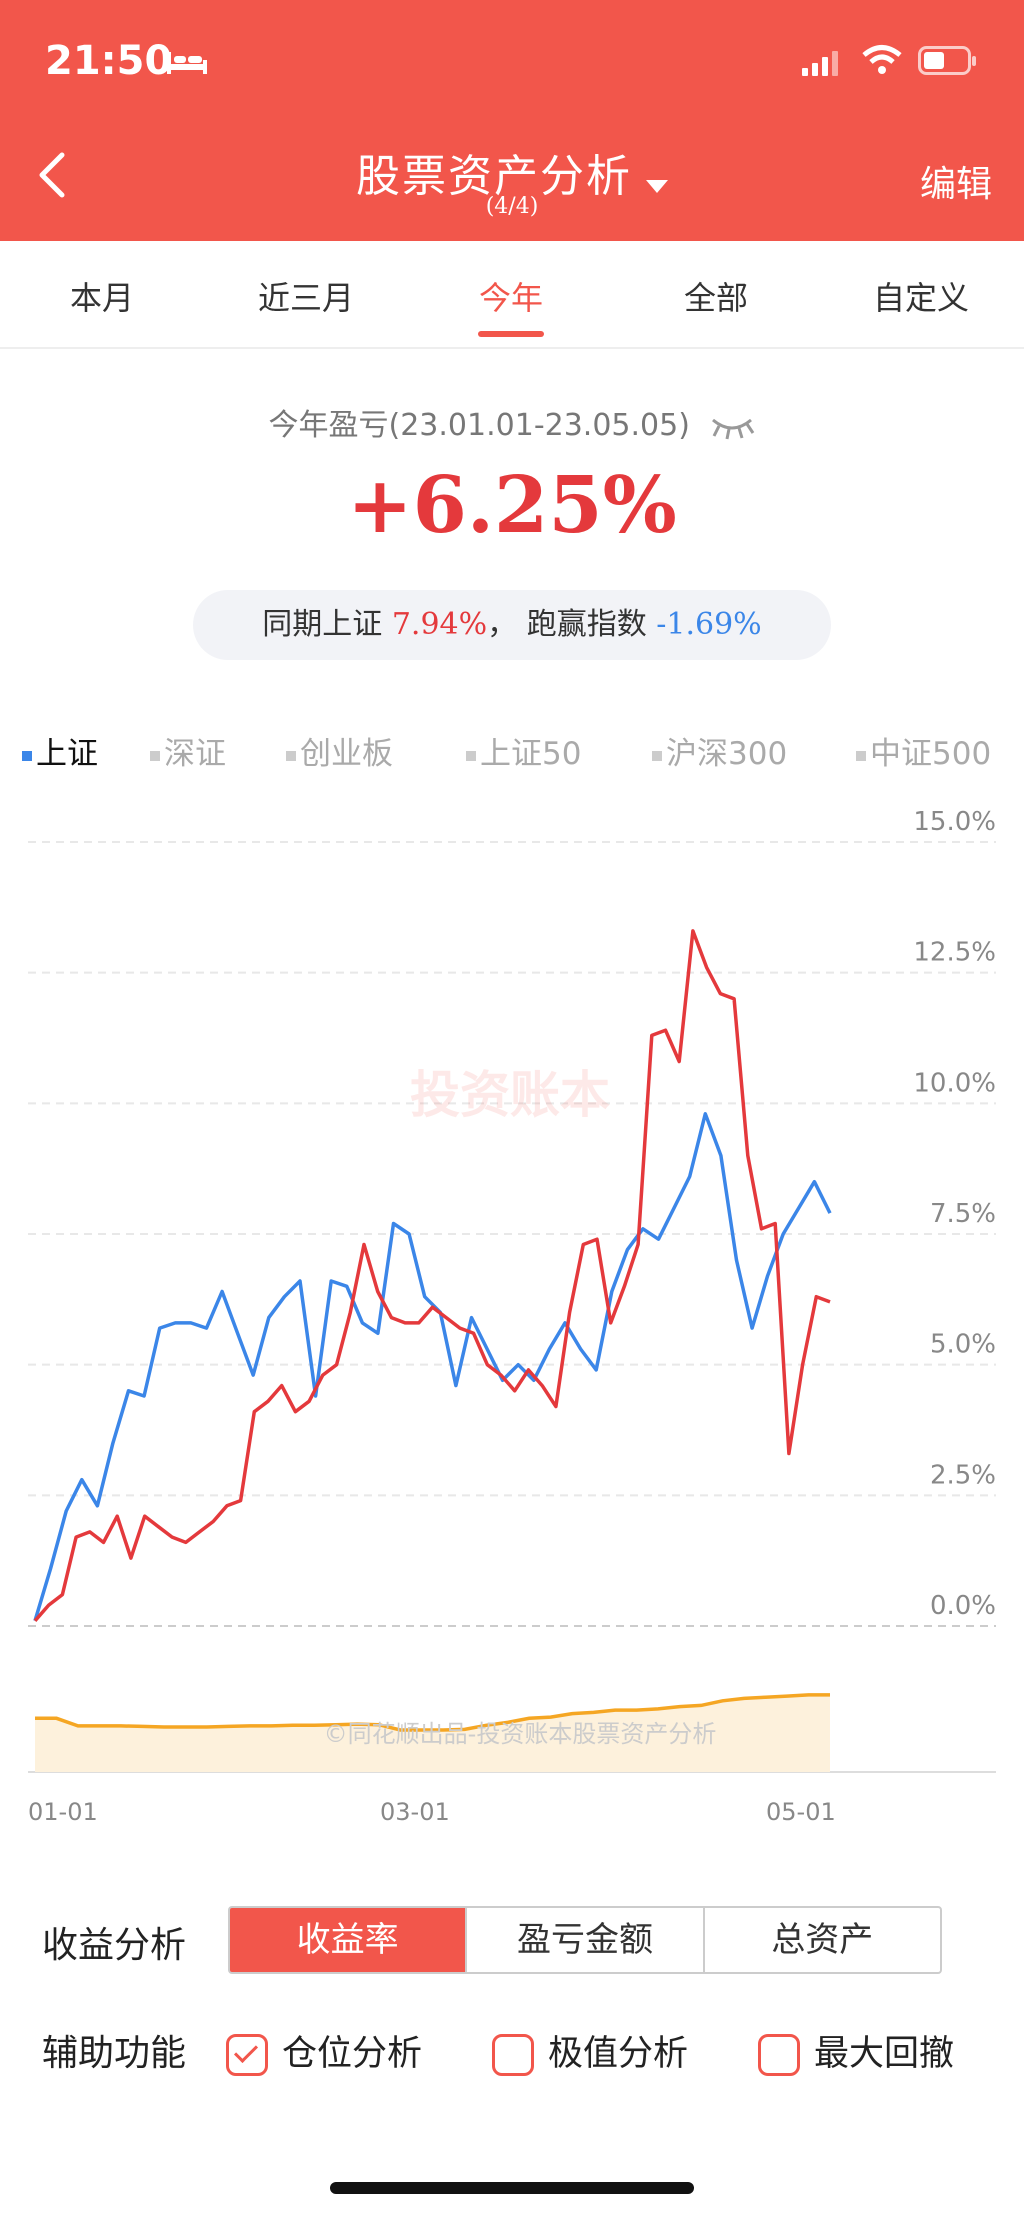 This screenshot has width=1024, height=2218. I want to click on y-tick-label: 12.5%, so click(954, 953).